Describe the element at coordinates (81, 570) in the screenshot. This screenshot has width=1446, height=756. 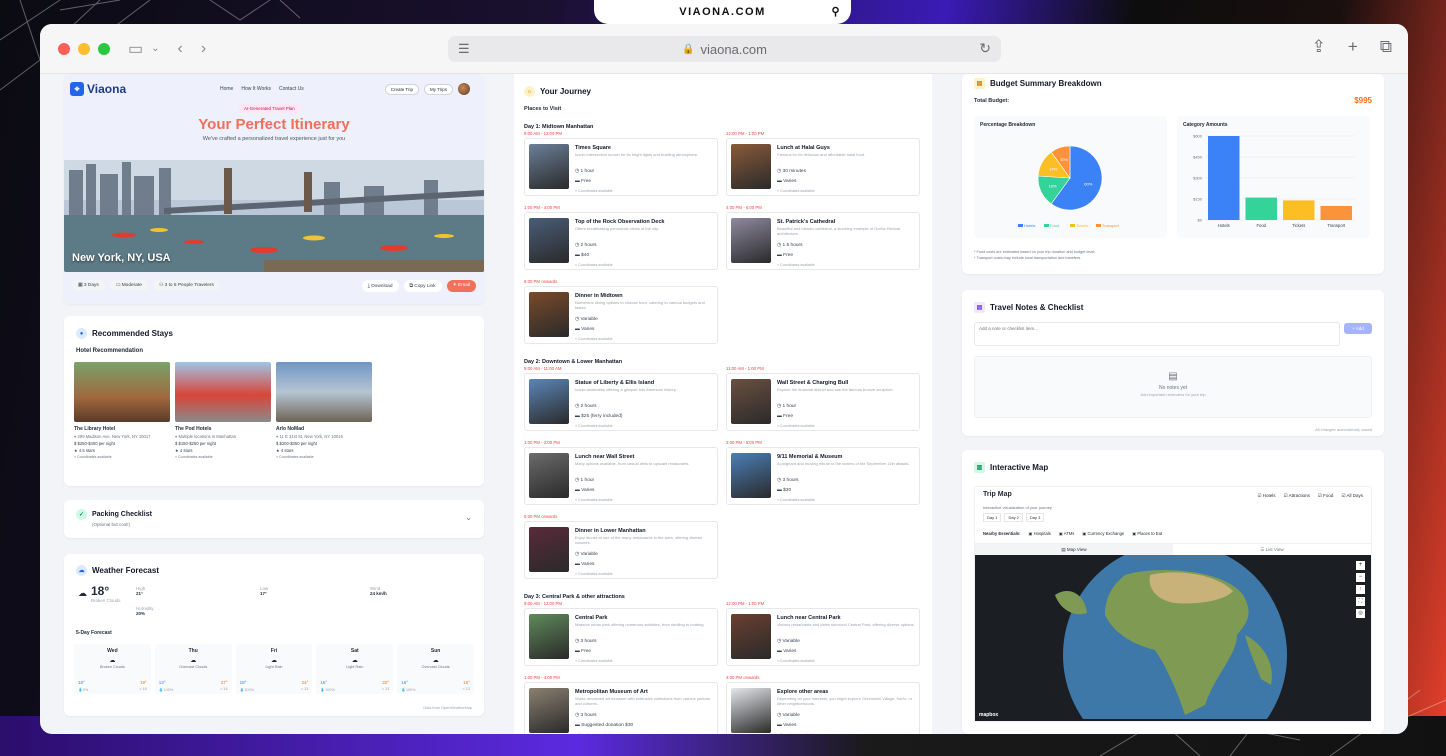
I see `cloud-icon: ☁` at that location.